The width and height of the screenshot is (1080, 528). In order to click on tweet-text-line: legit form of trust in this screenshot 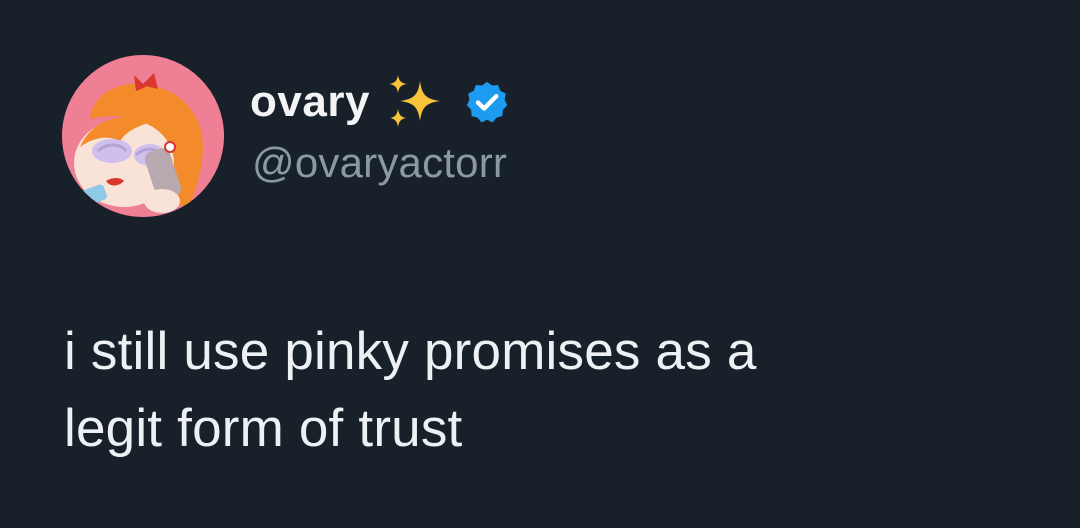, I will do `click(263, 428)`.